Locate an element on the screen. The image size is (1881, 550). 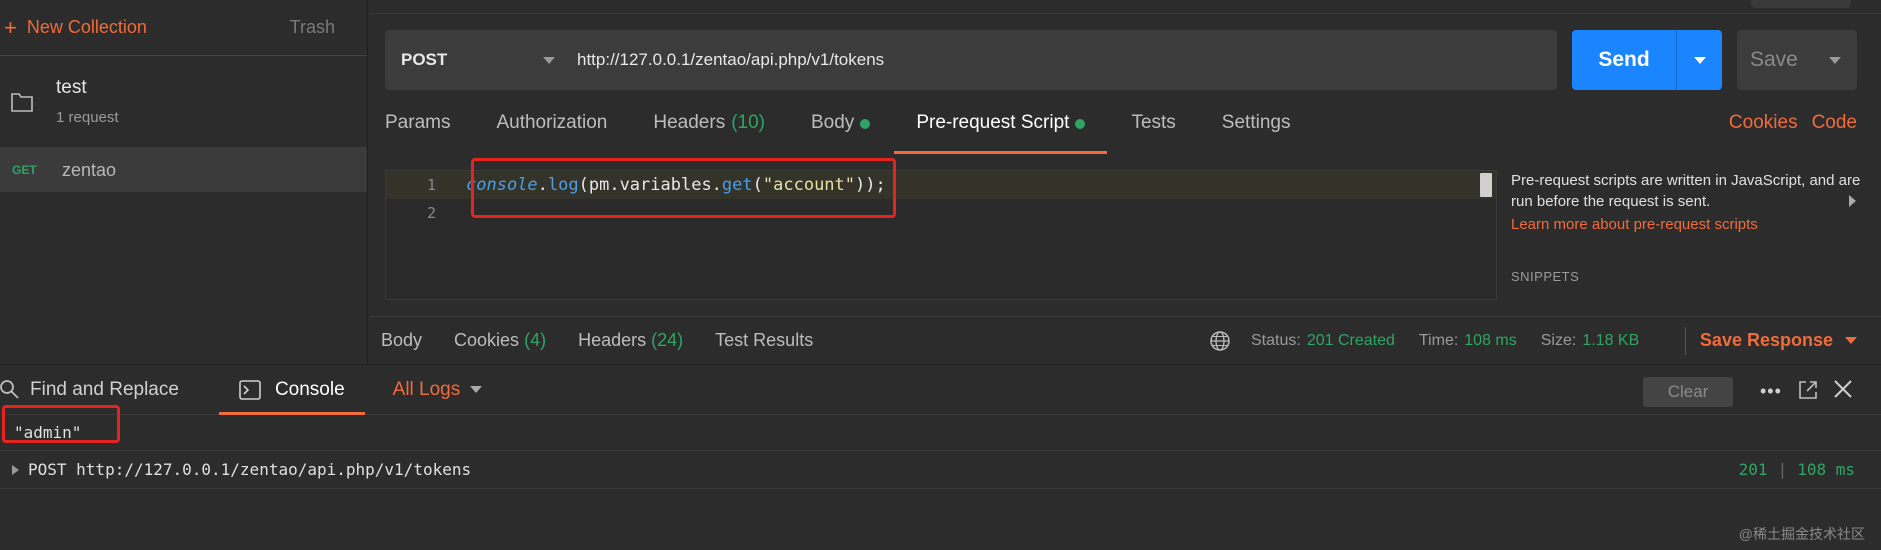
prerequest-indicator-dot is located at coordinates (1080, 124).